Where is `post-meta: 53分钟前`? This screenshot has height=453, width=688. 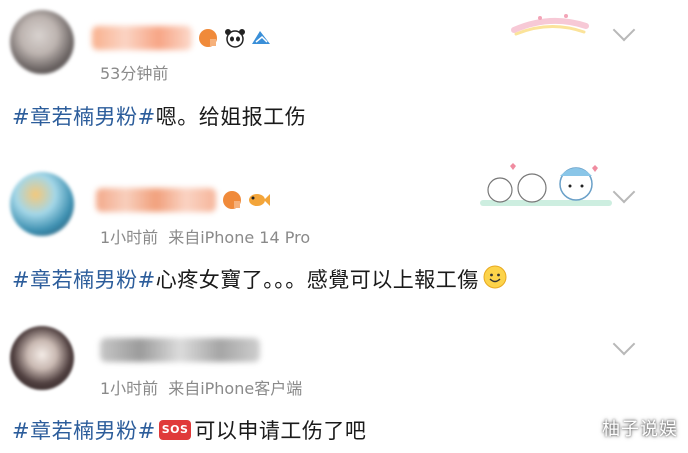
post-meta: 53分钟前 is located at coordinates (134, 72).